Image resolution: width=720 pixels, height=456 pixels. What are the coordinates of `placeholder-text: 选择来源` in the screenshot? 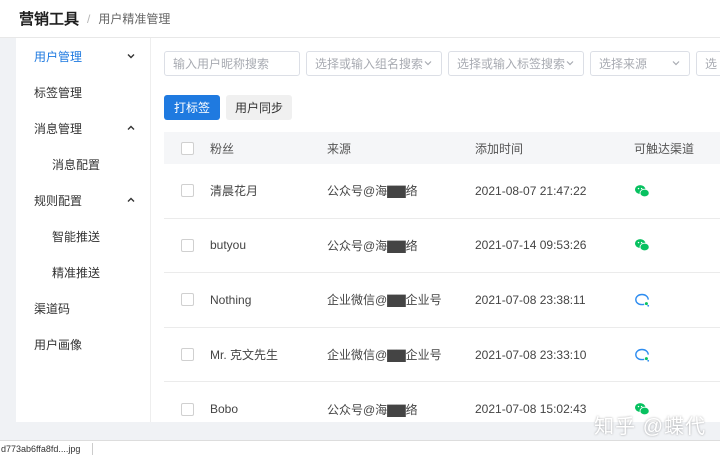 It's located at (623, 64).